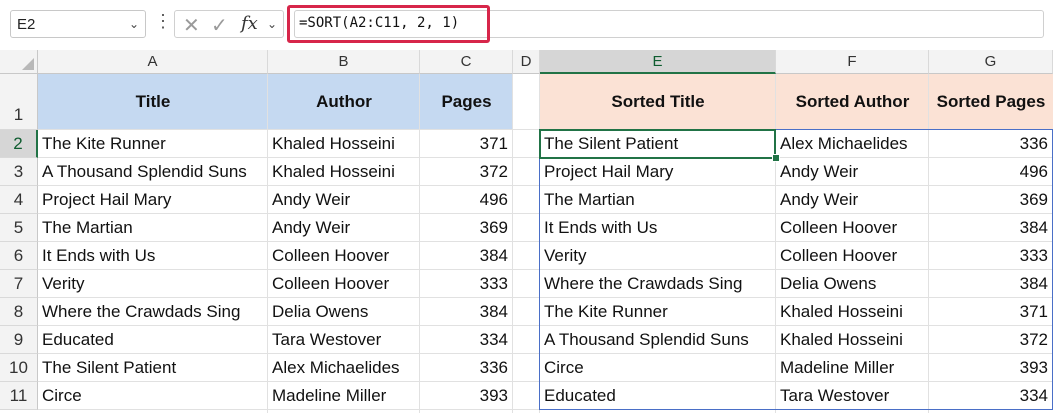  What do you see at coordinates (466, 368) in the screenshot?
I see `source-cell: 336` at bounding box center [466, 368].